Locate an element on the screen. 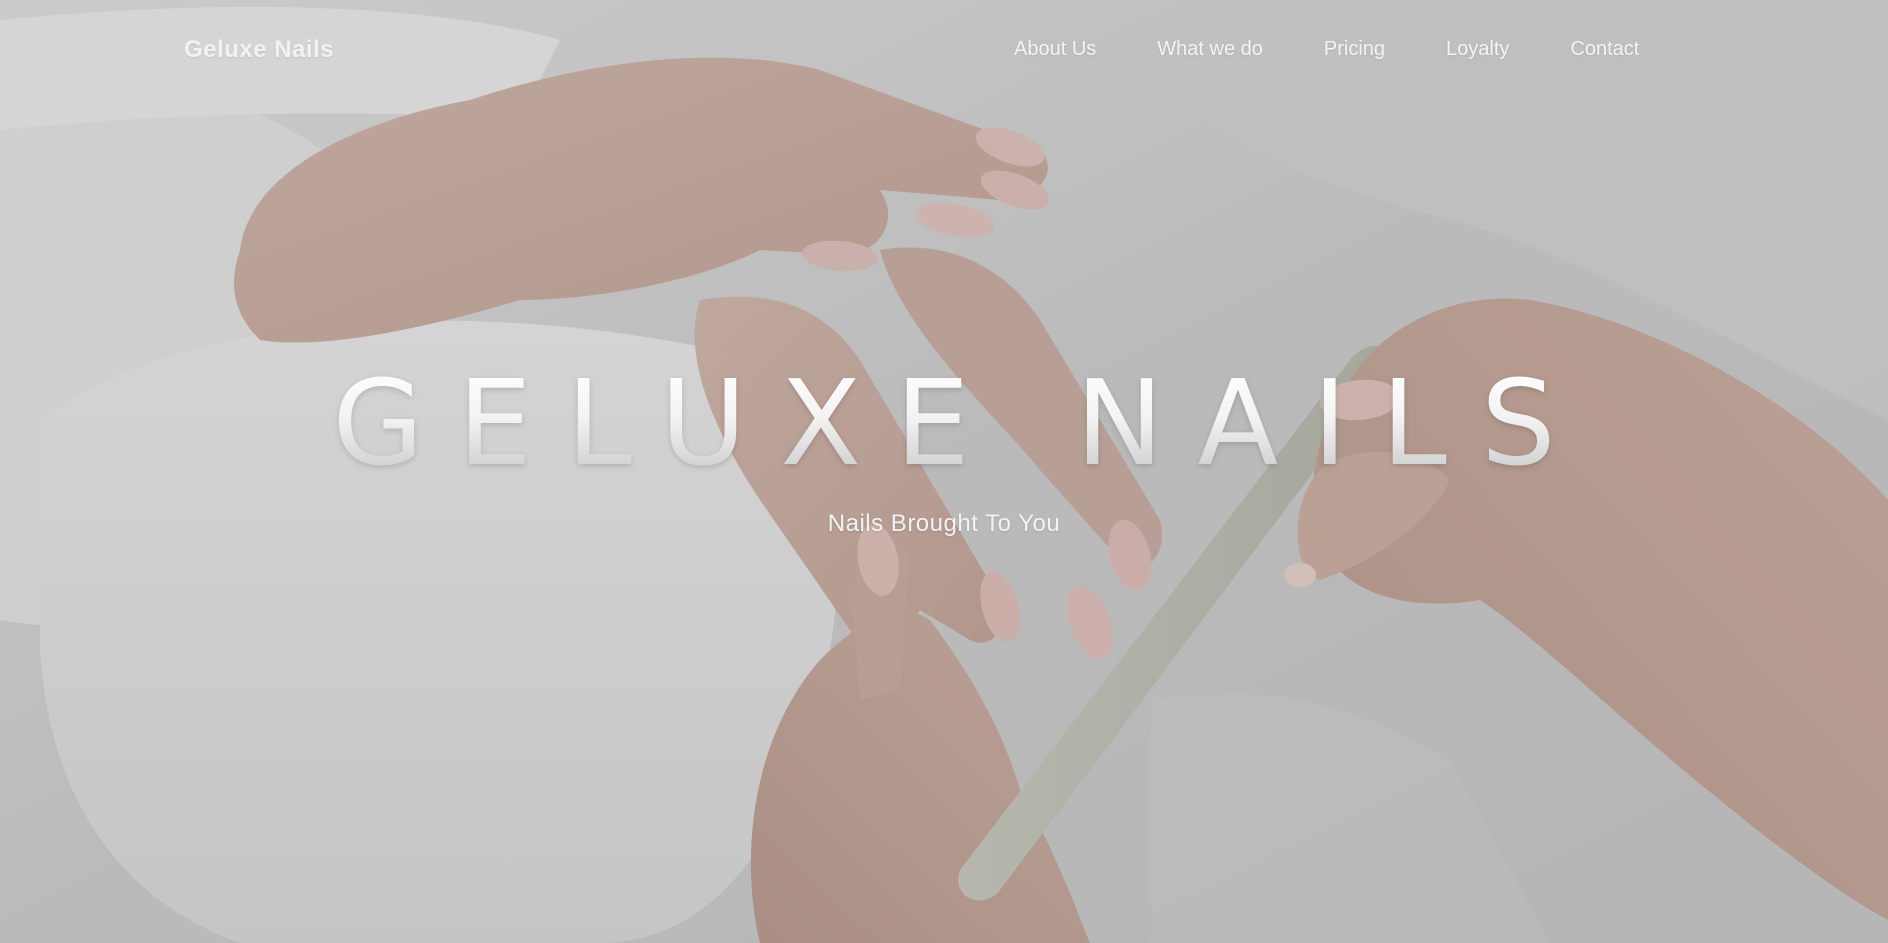 Image resolution: width=1888 pixels, height=943 pixels. hero-title: GELUXE NAILS is located at coordinates (944, 423).